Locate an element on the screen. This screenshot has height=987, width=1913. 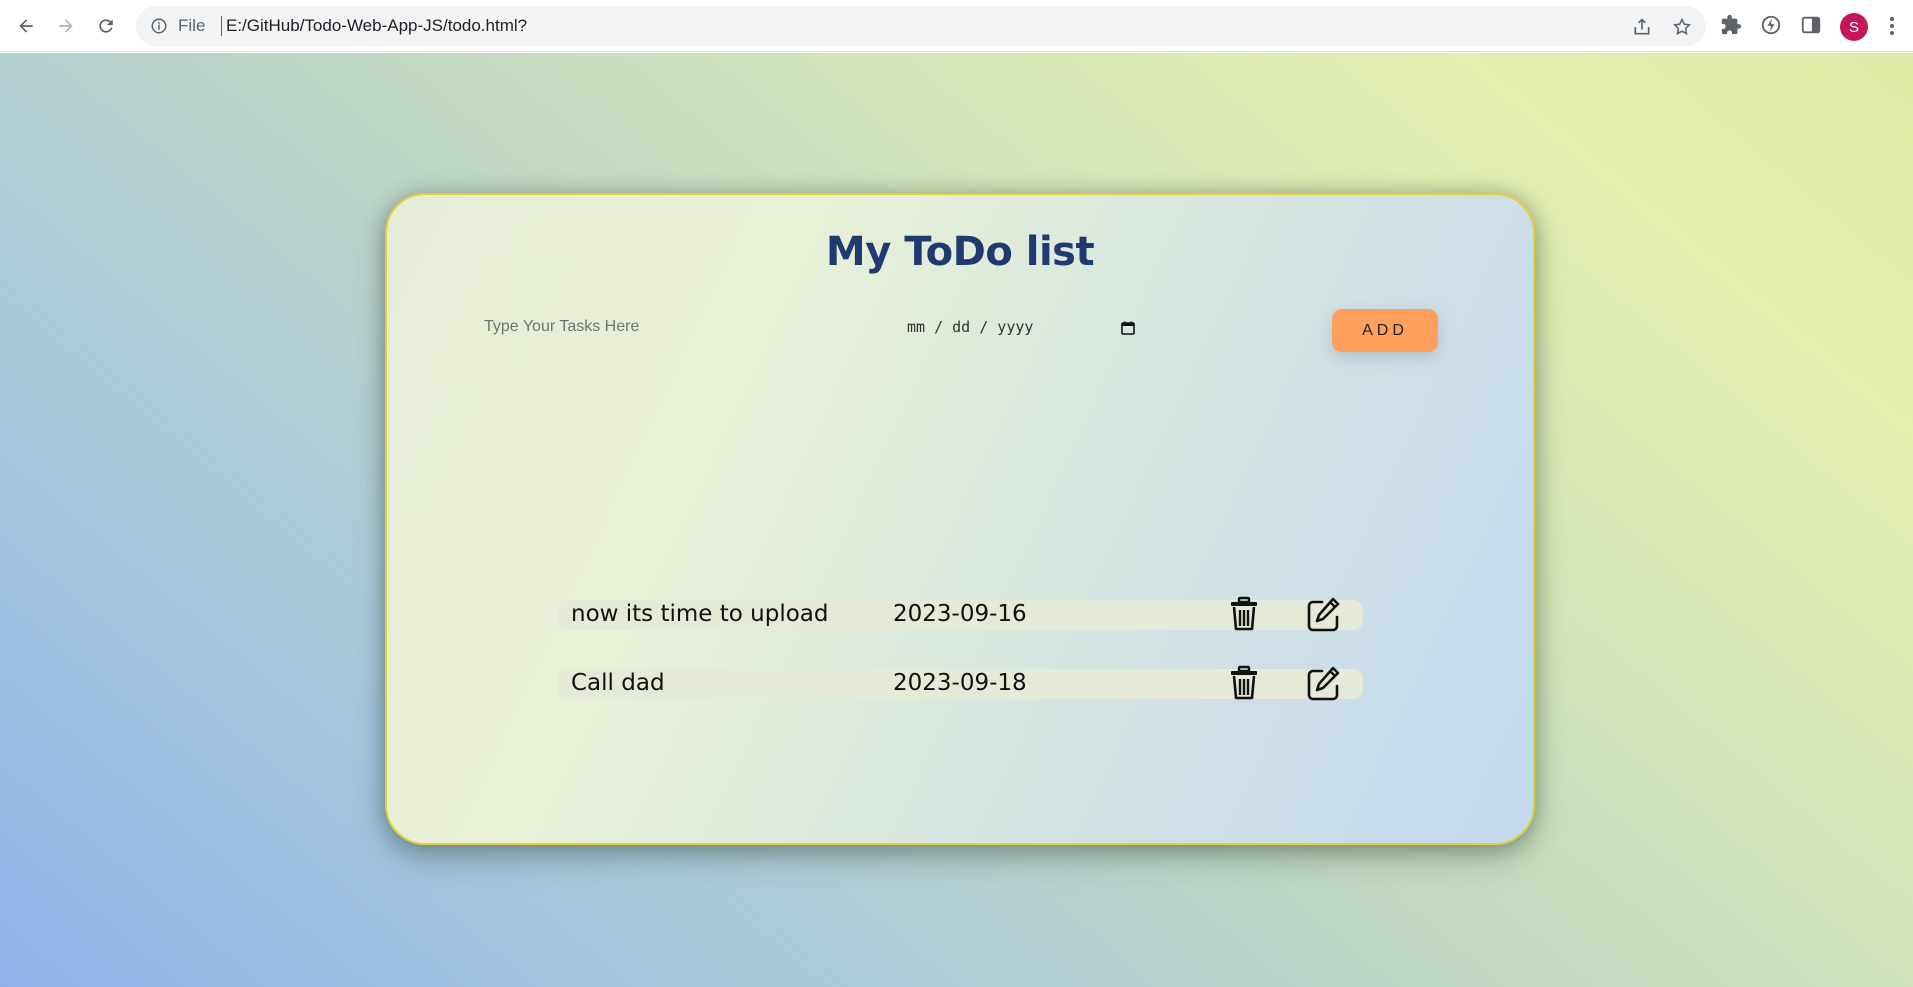
task-input is located at coordinates (649, 327).